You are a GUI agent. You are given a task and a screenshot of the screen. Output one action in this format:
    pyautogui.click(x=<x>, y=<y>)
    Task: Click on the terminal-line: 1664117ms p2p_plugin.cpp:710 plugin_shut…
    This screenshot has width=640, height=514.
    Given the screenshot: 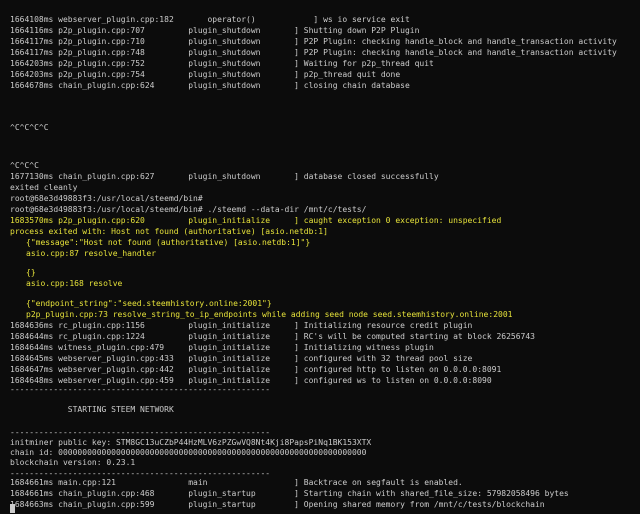 What is the action you would take?
    pyautogui.click(x=313, y=41)
    